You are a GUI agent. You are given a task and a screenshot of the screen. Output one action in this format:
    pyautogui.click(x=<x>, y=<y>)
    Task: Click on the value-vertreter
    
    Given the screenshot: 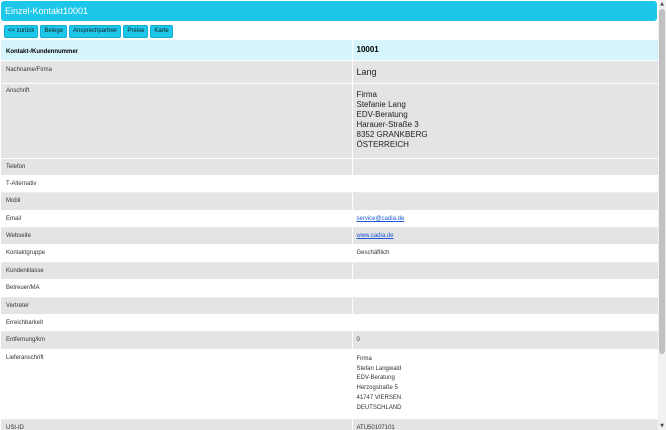 What is the action you would take?
    pyautogui.click(x=504, y=306)
    